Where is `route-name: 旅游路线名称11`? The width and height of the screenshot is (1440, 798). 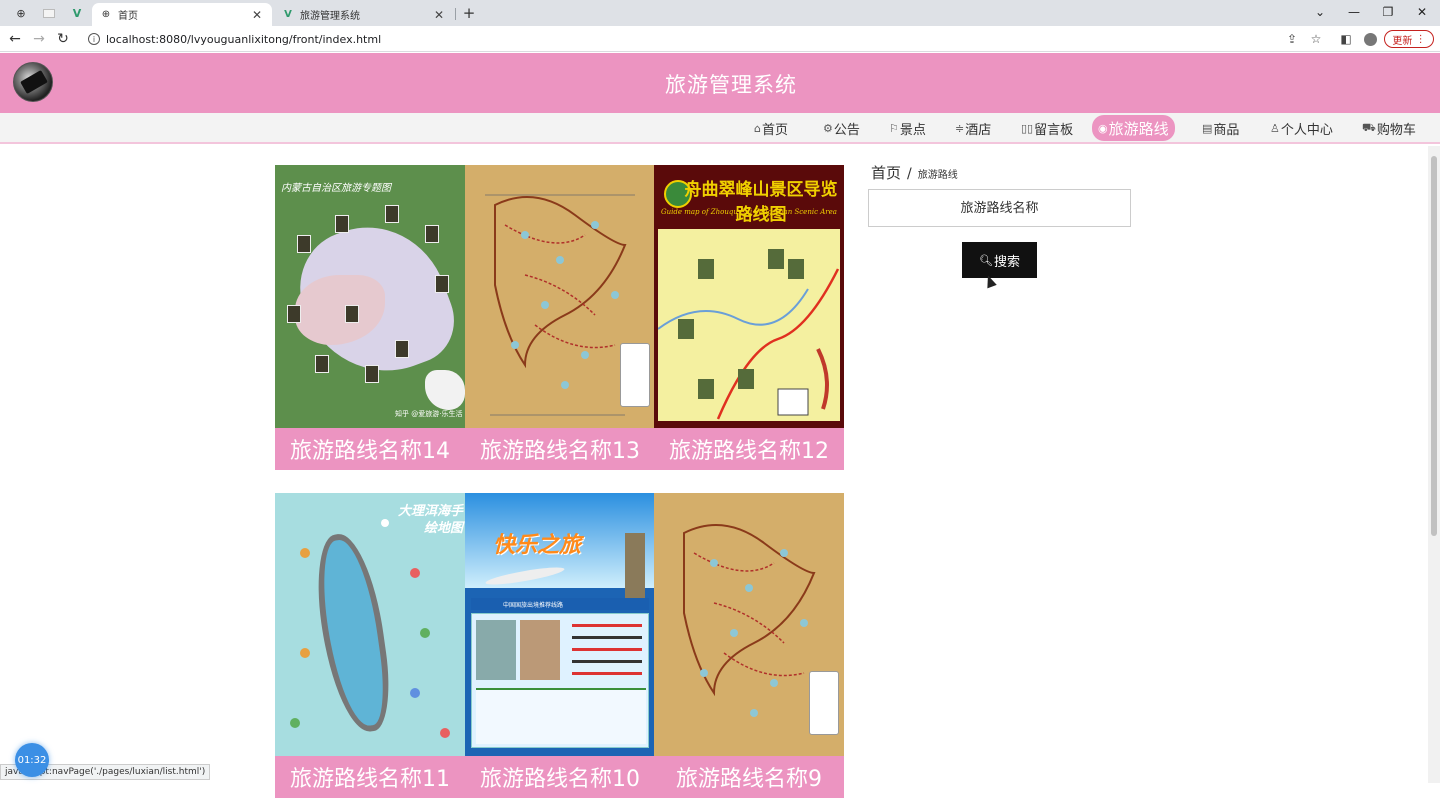 route-name: 旅游路线名称11 is located at coordinates (370, 777).